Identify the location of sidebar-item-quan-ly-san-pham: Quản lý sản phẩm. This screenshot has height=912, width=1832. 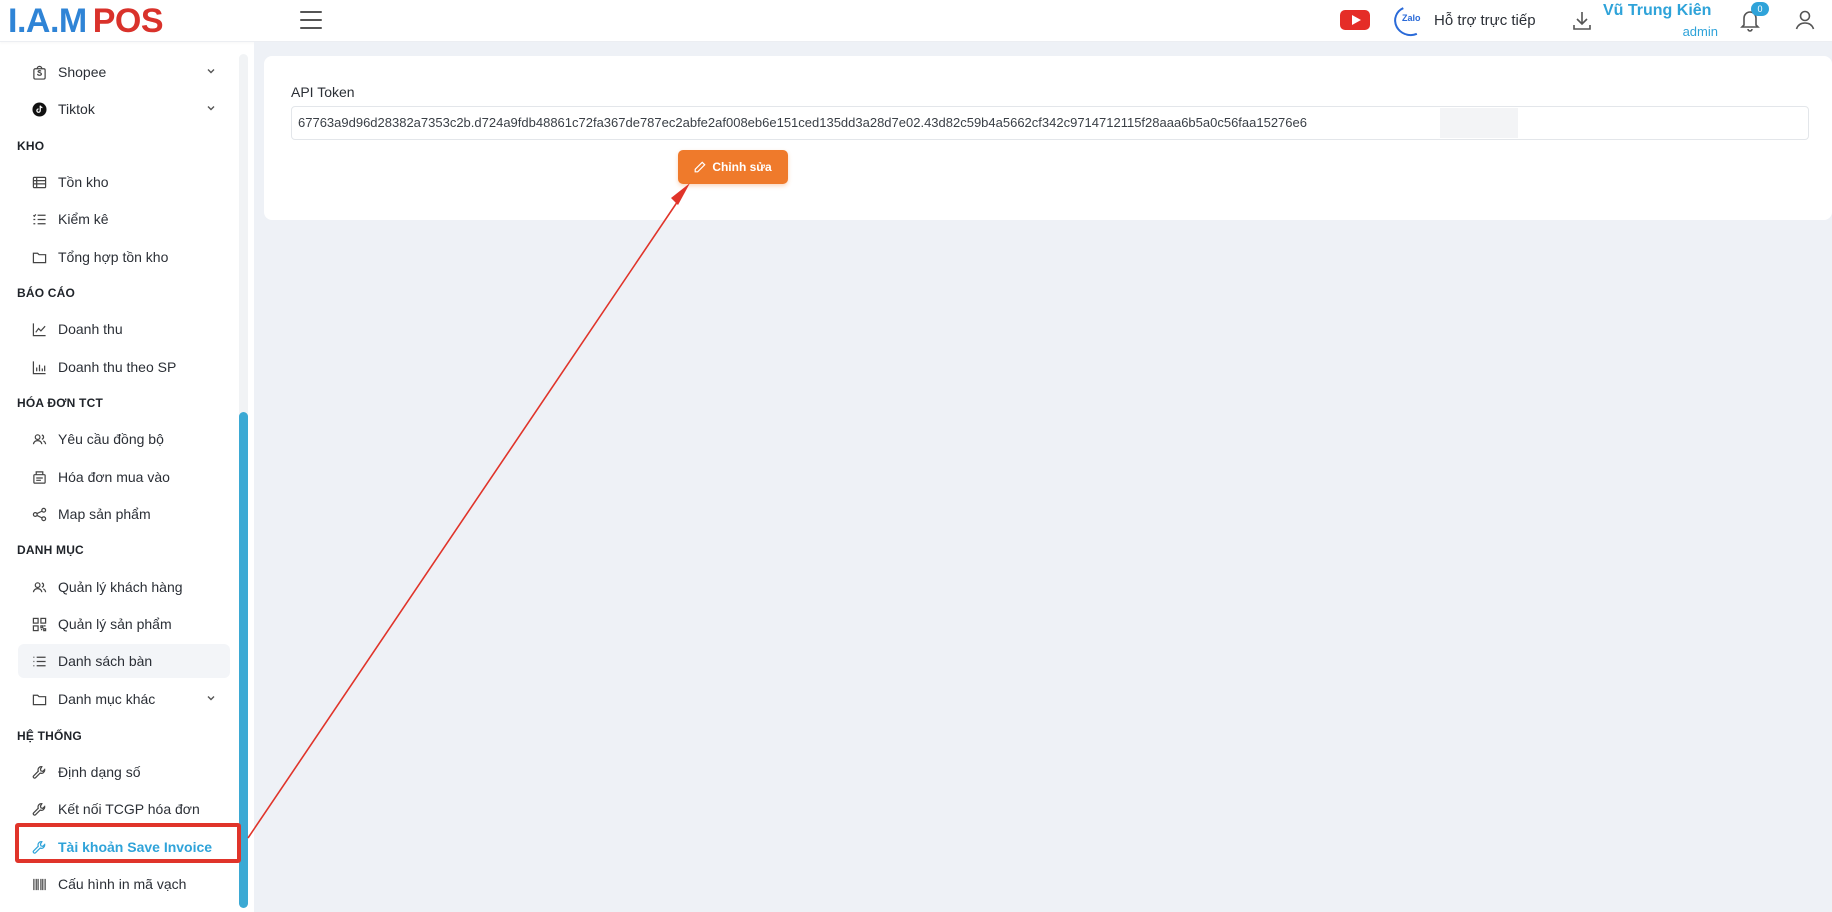
(124, 624).